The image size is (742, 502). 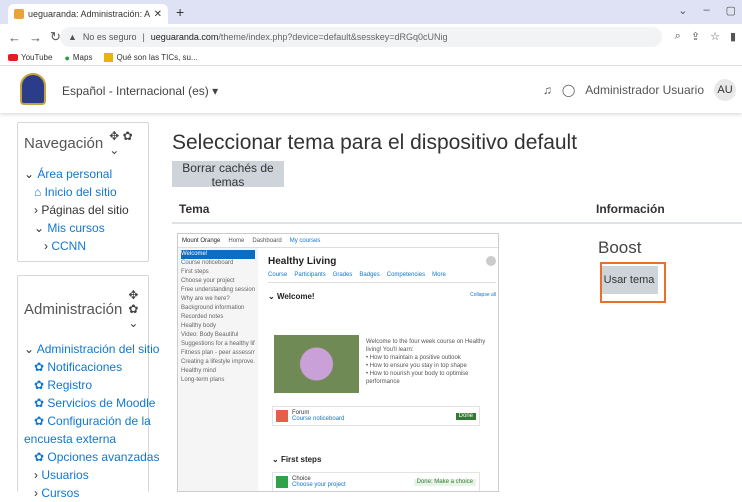 I want to click on close-tab-icon: ✕, so click(x=158, y=14).